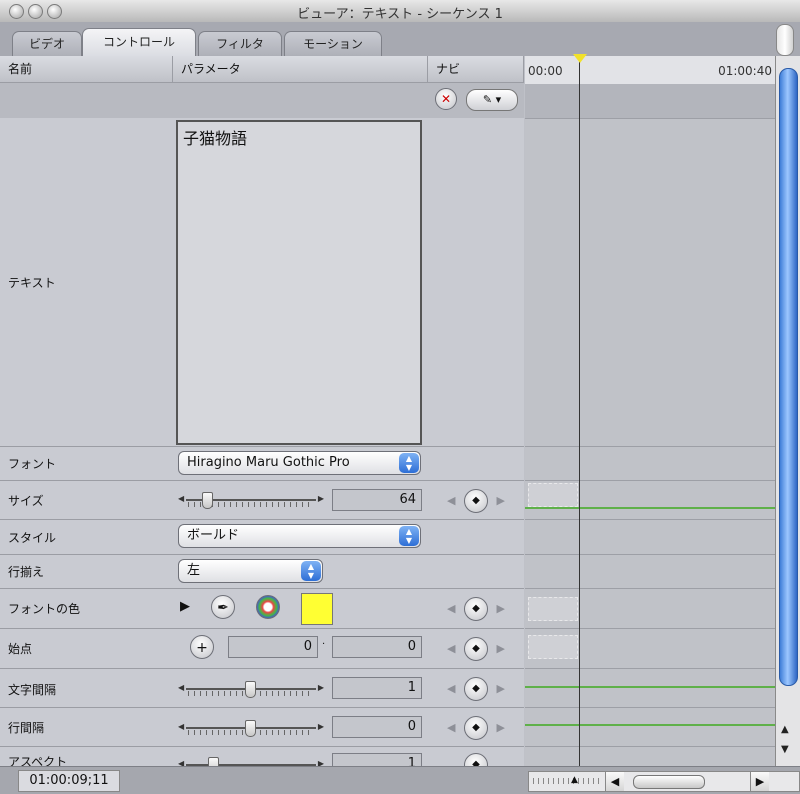 The image size is (800, 794). What do you see at coordinates (139, 42) in the screenshot?
I see `tab-controls: コントロール` at bounding box center [139, 42].